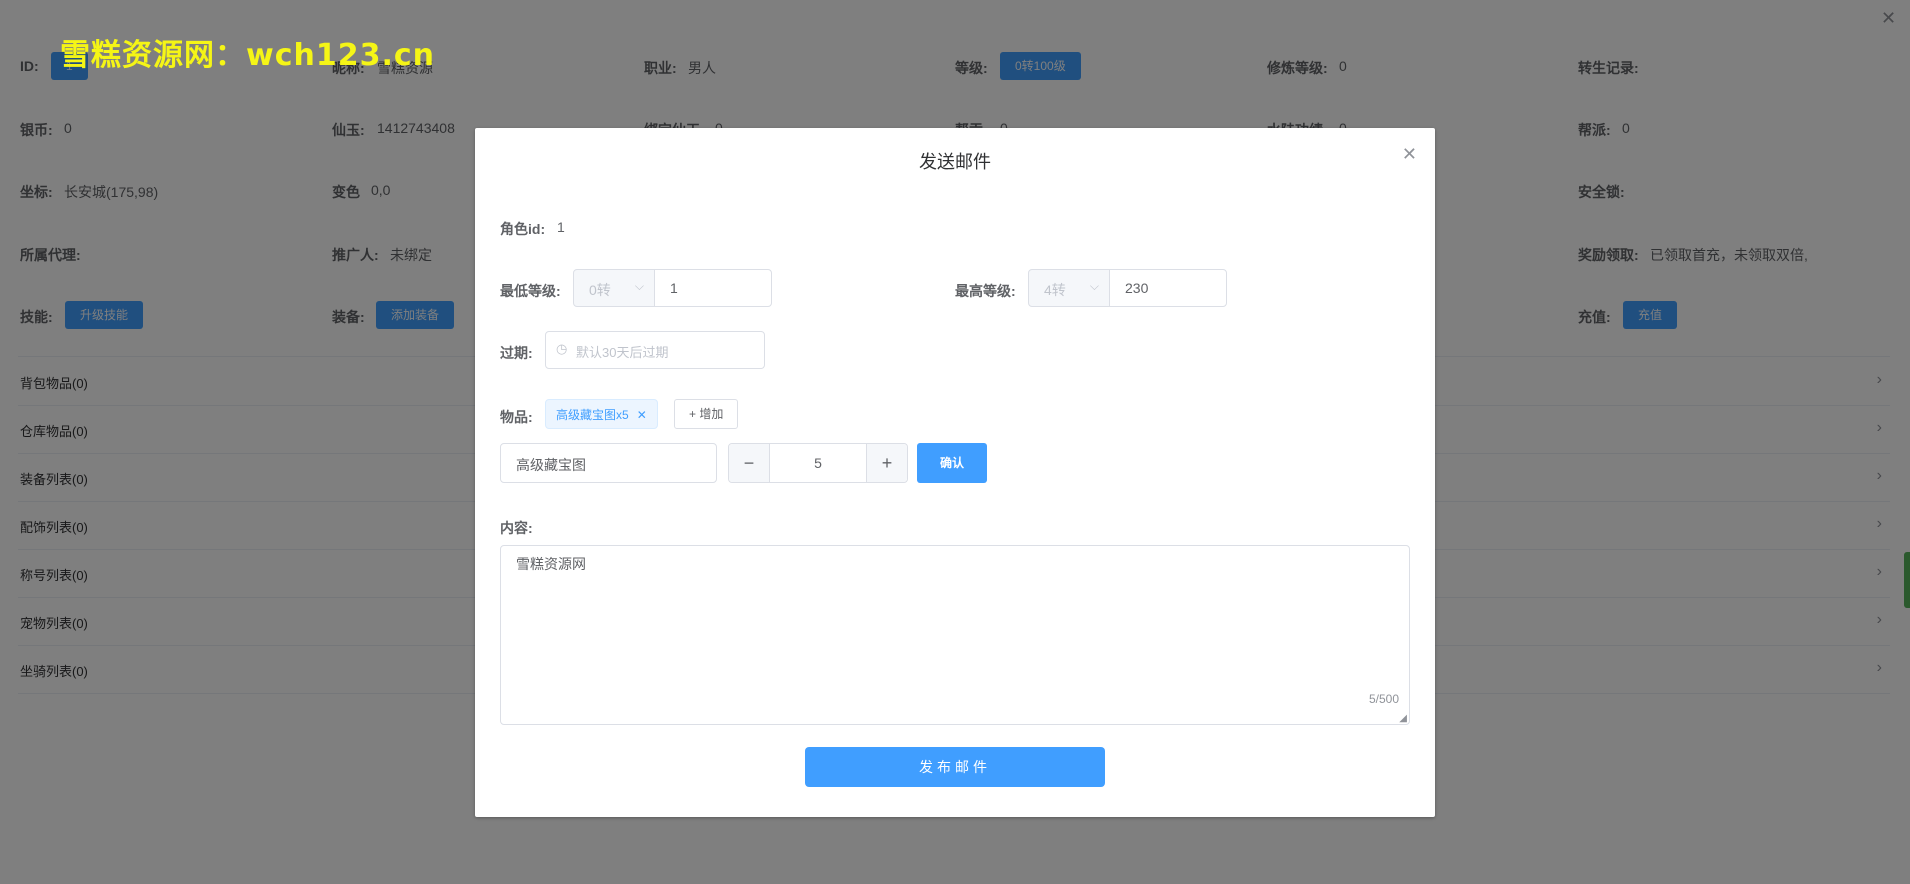 The height and width of the screenshot is (884, 1910). What do you see at coordinates (1168, 288) in the screenshot?
I see `max-level-input: 230` at bounding box center [1168, 288].